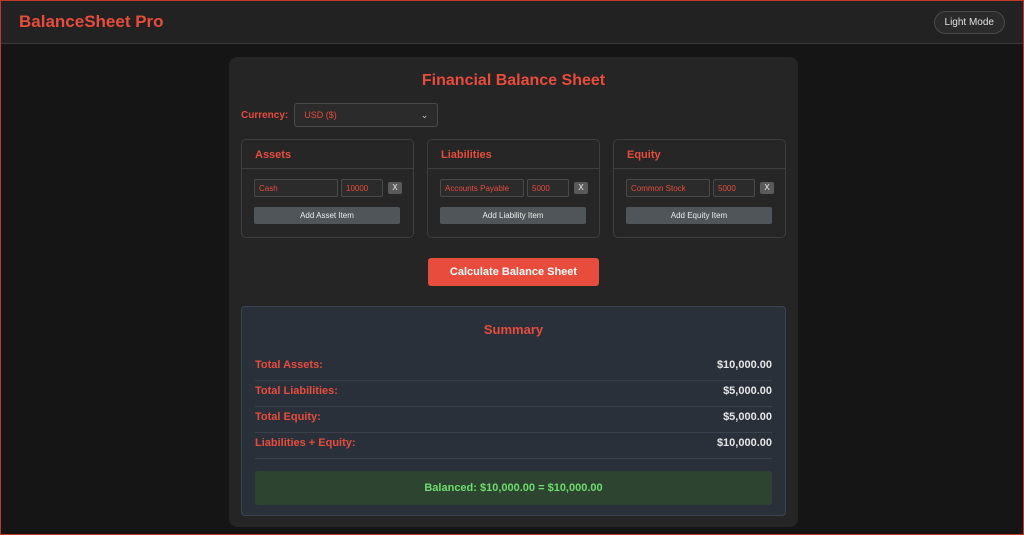  What do you see at coordinates (296, 391) in the screenshot?
I see `summary-label: Total Liabilities:` at bounding box center [296, 391].